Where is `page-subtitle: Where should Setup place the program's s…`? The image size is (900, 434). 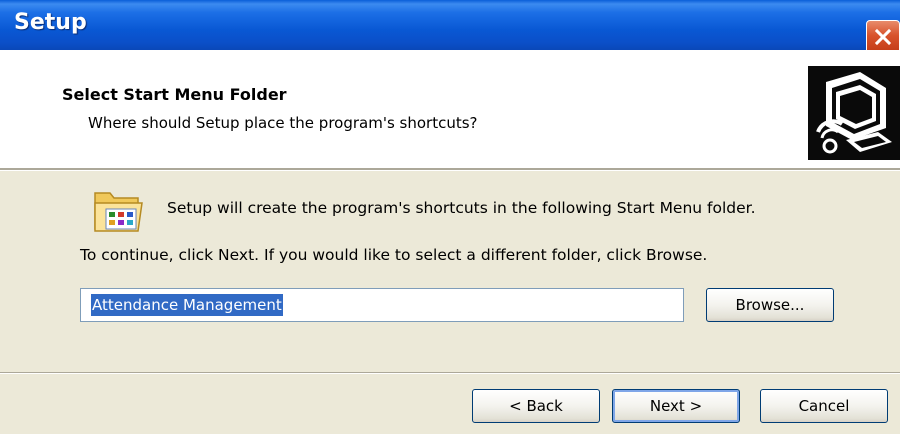 page-subtitle: Where should Setup place the program's s… is located at coordinates (283, 123).